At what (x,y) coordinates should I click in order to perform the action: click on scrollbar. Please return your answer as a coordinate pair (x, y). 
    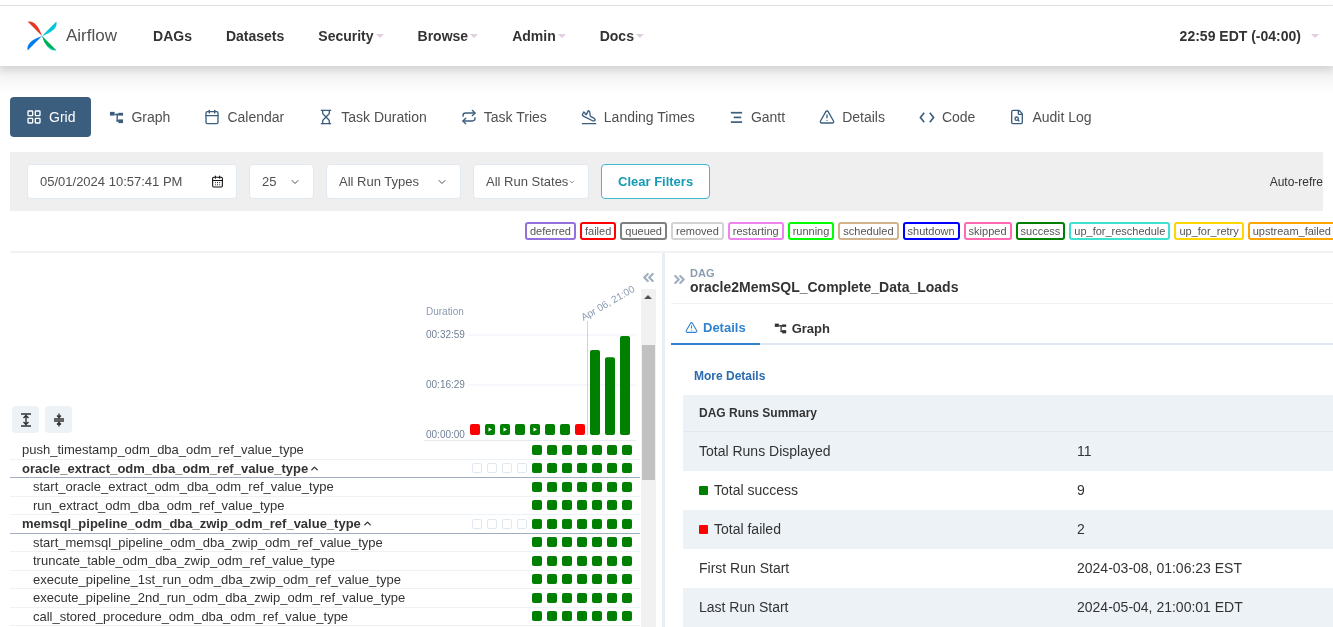
    Looking at the image, I should click on (648, 458).